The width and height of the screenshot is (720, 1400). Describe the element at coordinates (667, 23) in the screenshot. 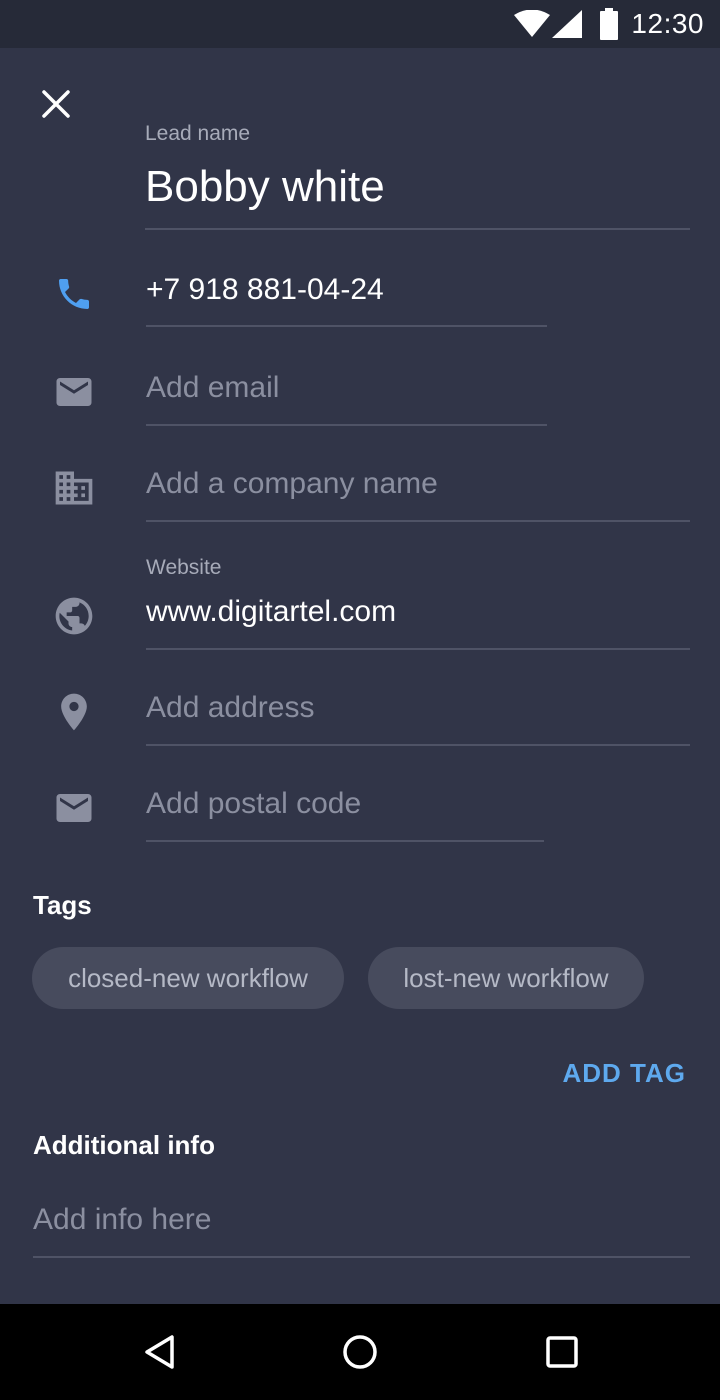

I see `status-time: 12:30` at that location.